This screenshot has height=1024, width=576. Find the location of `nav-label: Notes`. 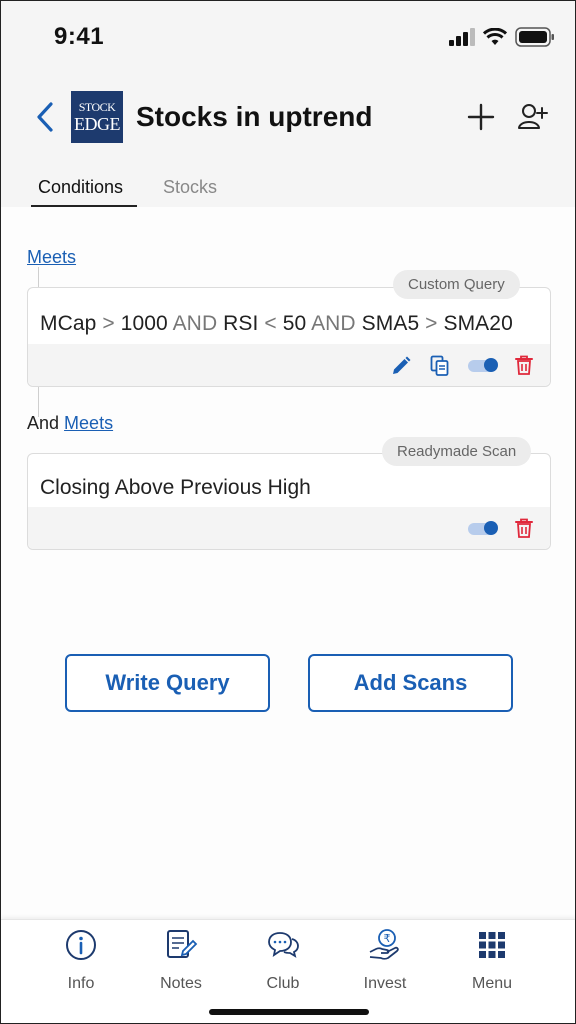

nav-label: Notes is located at coordinates (181, 983).